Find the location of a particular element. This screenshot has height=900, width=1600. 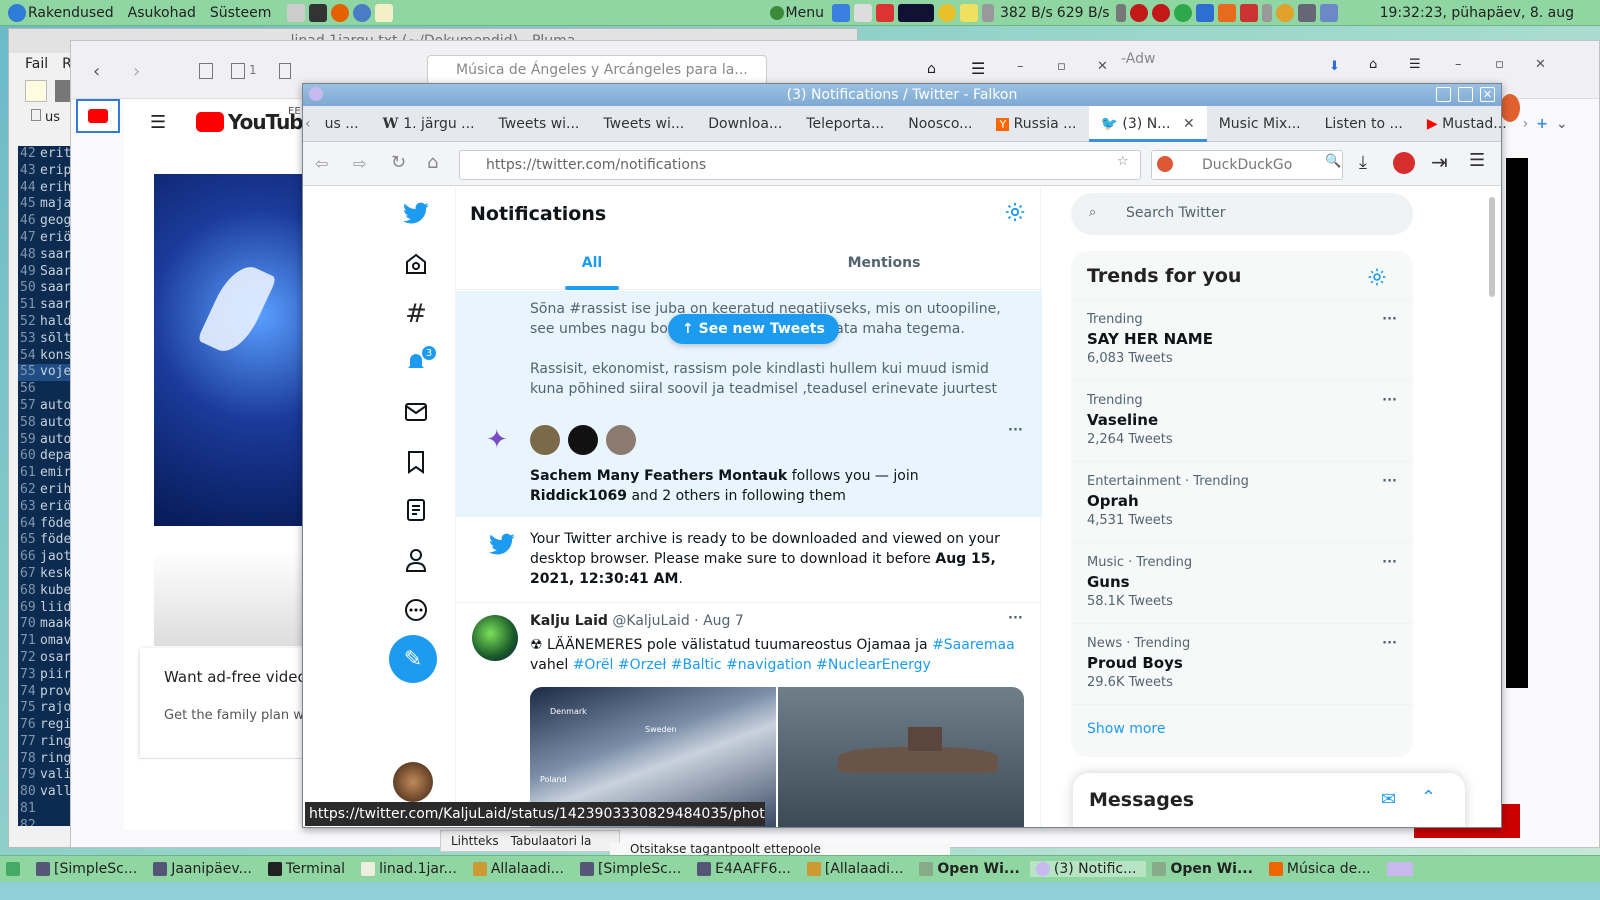

text-line: 42 erit is located at coordinates (46, 154).